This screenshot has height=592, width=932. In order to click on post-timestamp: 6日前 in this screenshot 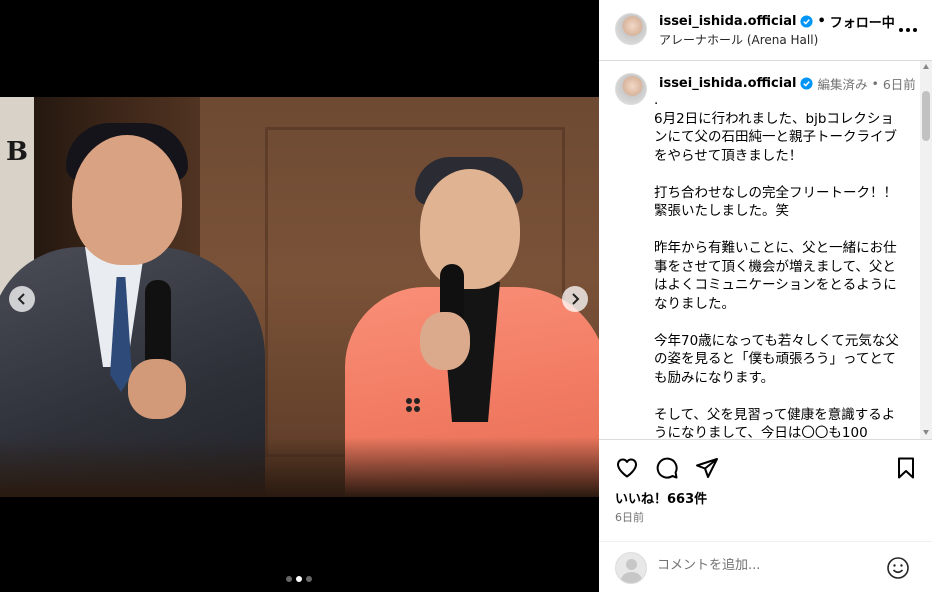, I will do `click(629, 517)`.